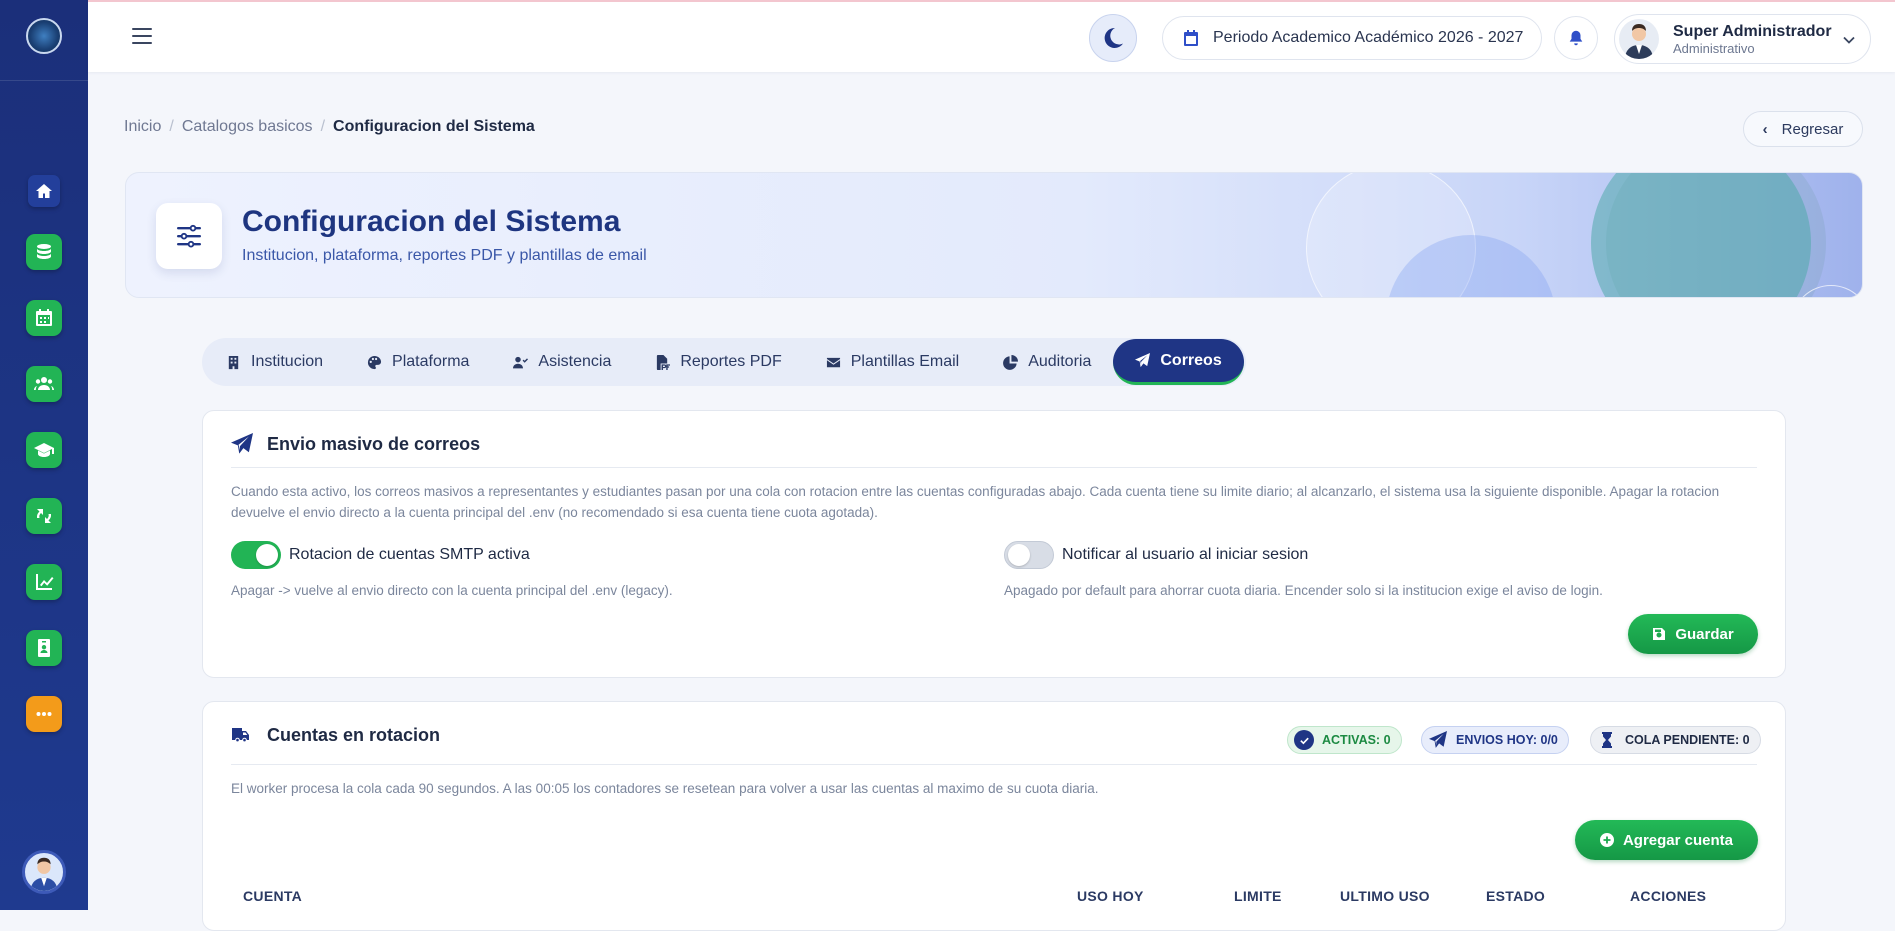  Describe the element at coordinates (44, 80) in the screenshot. I see `sidebar-divider` at that location.